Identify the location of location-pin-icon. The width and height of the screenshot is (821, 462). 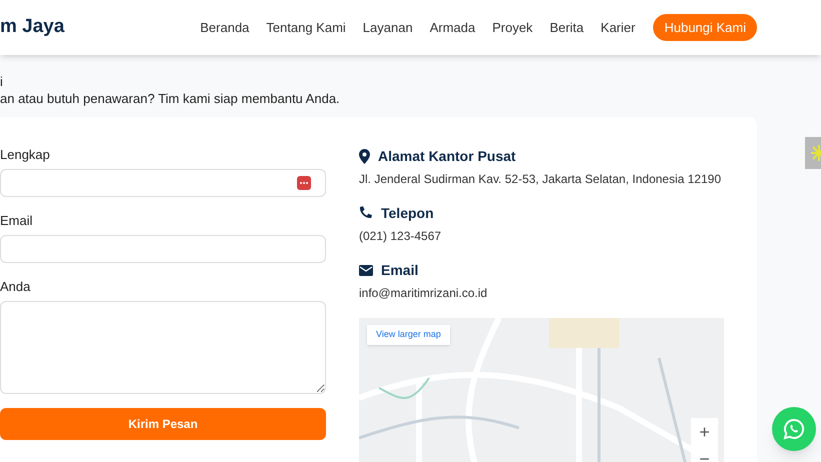
(364, 156).